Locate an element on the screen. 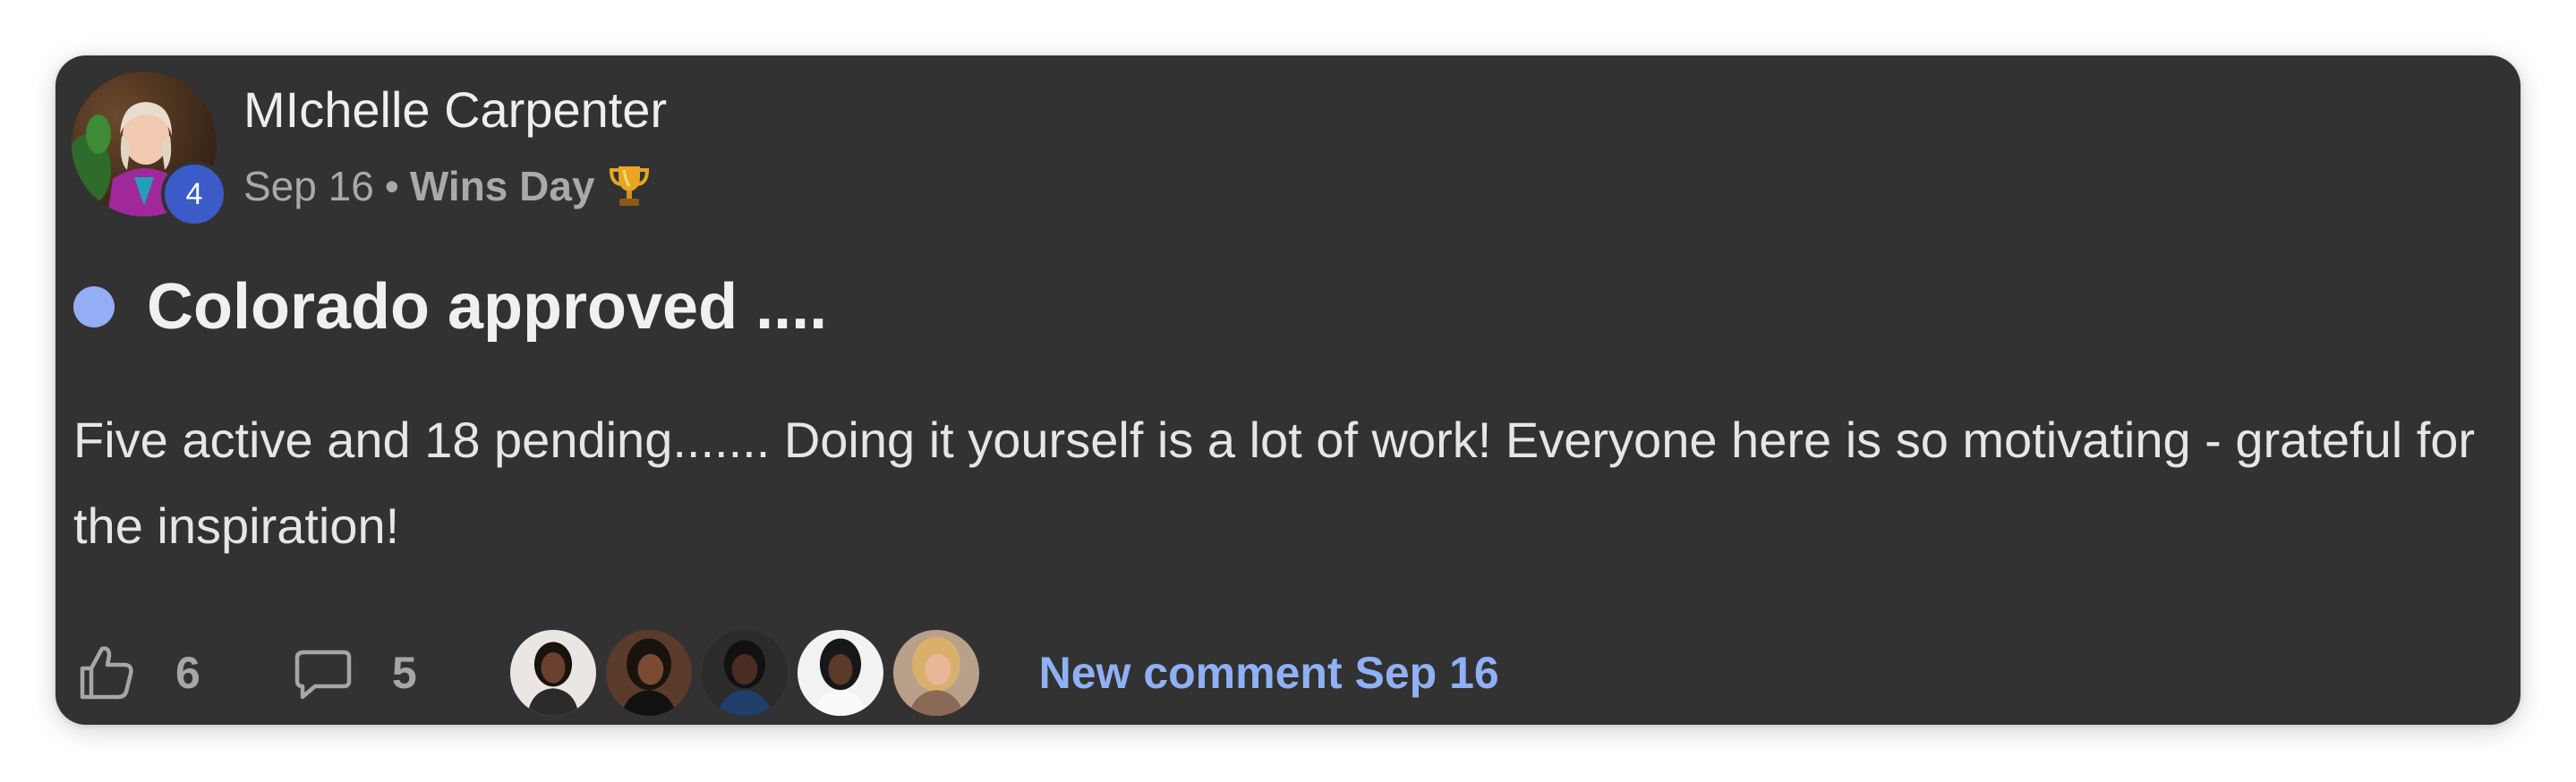  trophy-icon is located at coordinates (629, 186).